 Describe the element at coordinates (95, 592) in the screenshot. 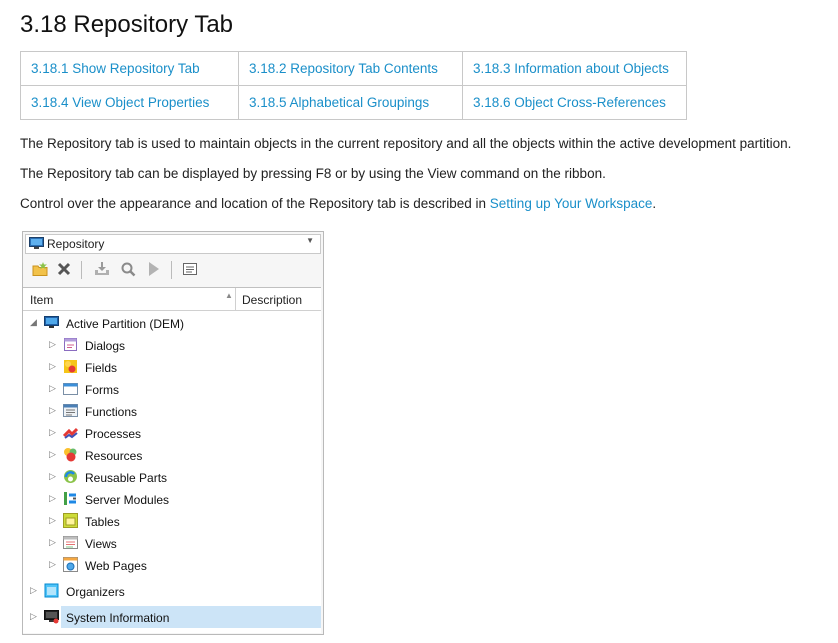

I see `tree-item-label: Organizers` at that location.